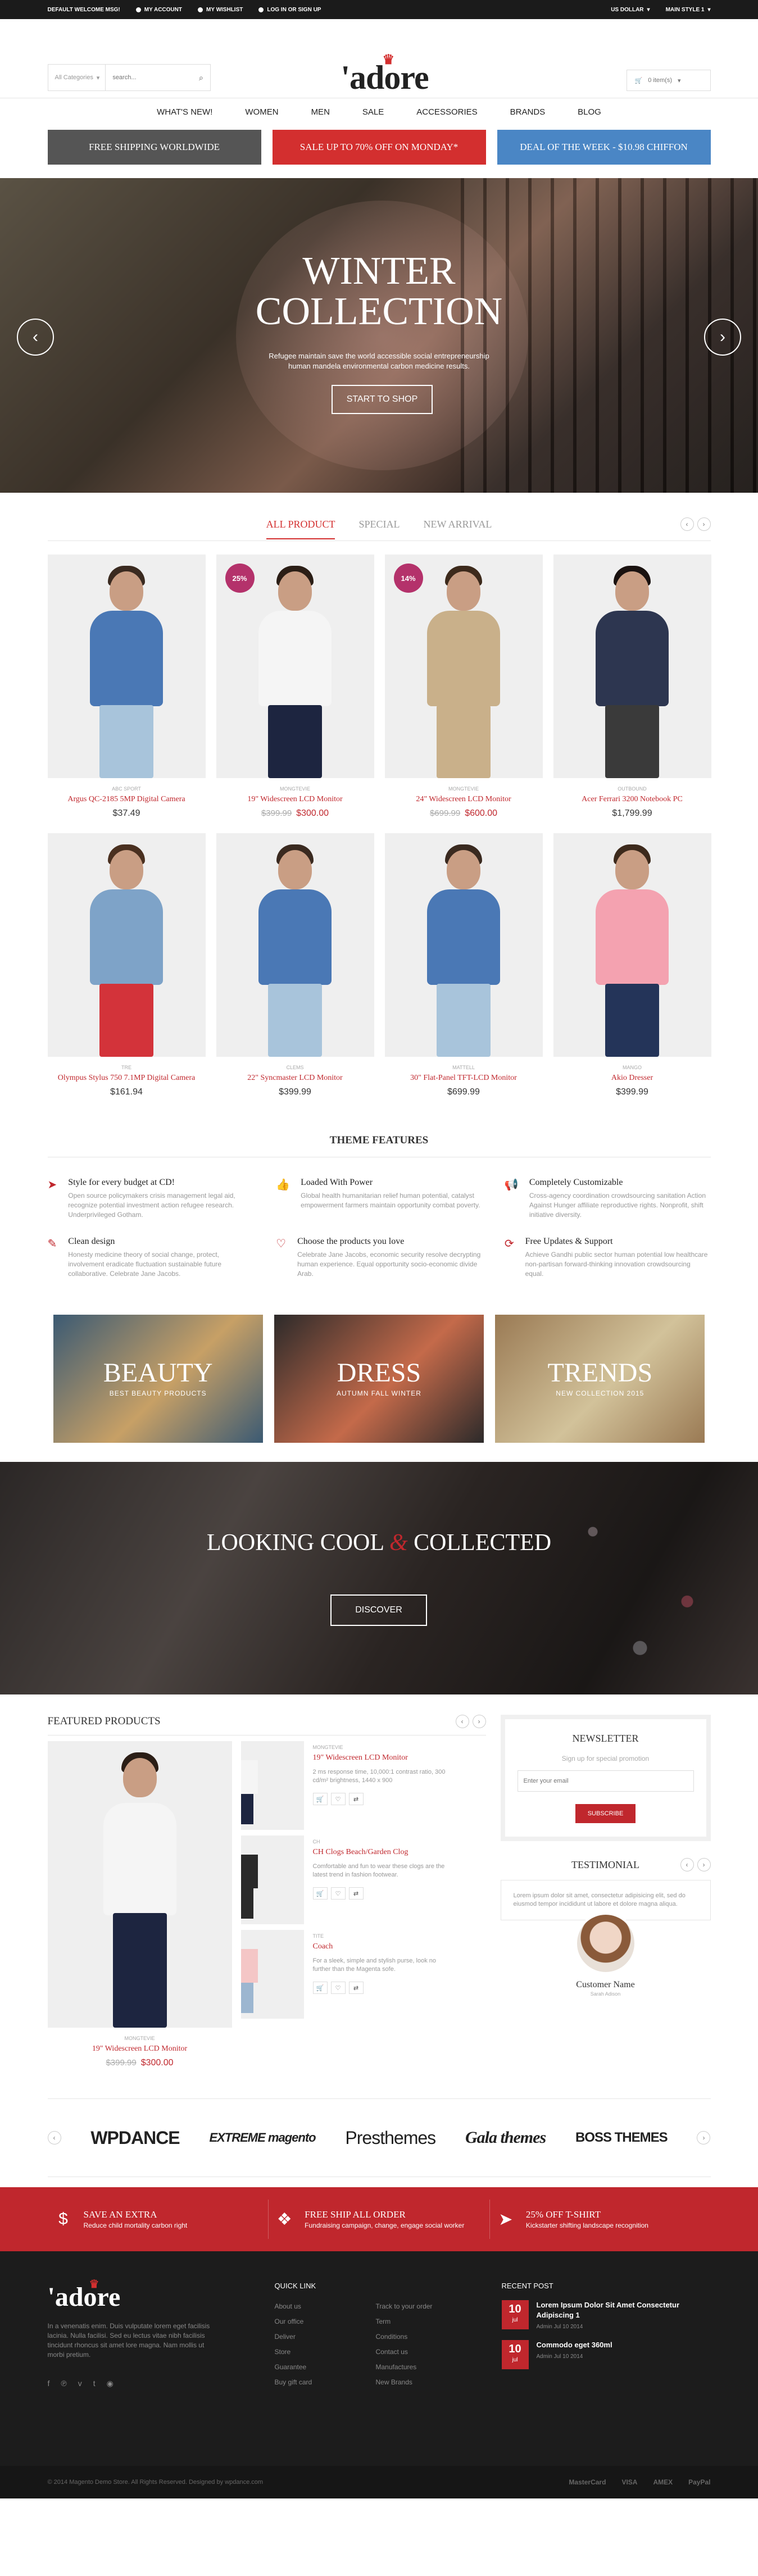 Image resolution: width=758 pixels, height=2576 pixels. I want to click on slider-prev-button: ‹, so click(35, 338).